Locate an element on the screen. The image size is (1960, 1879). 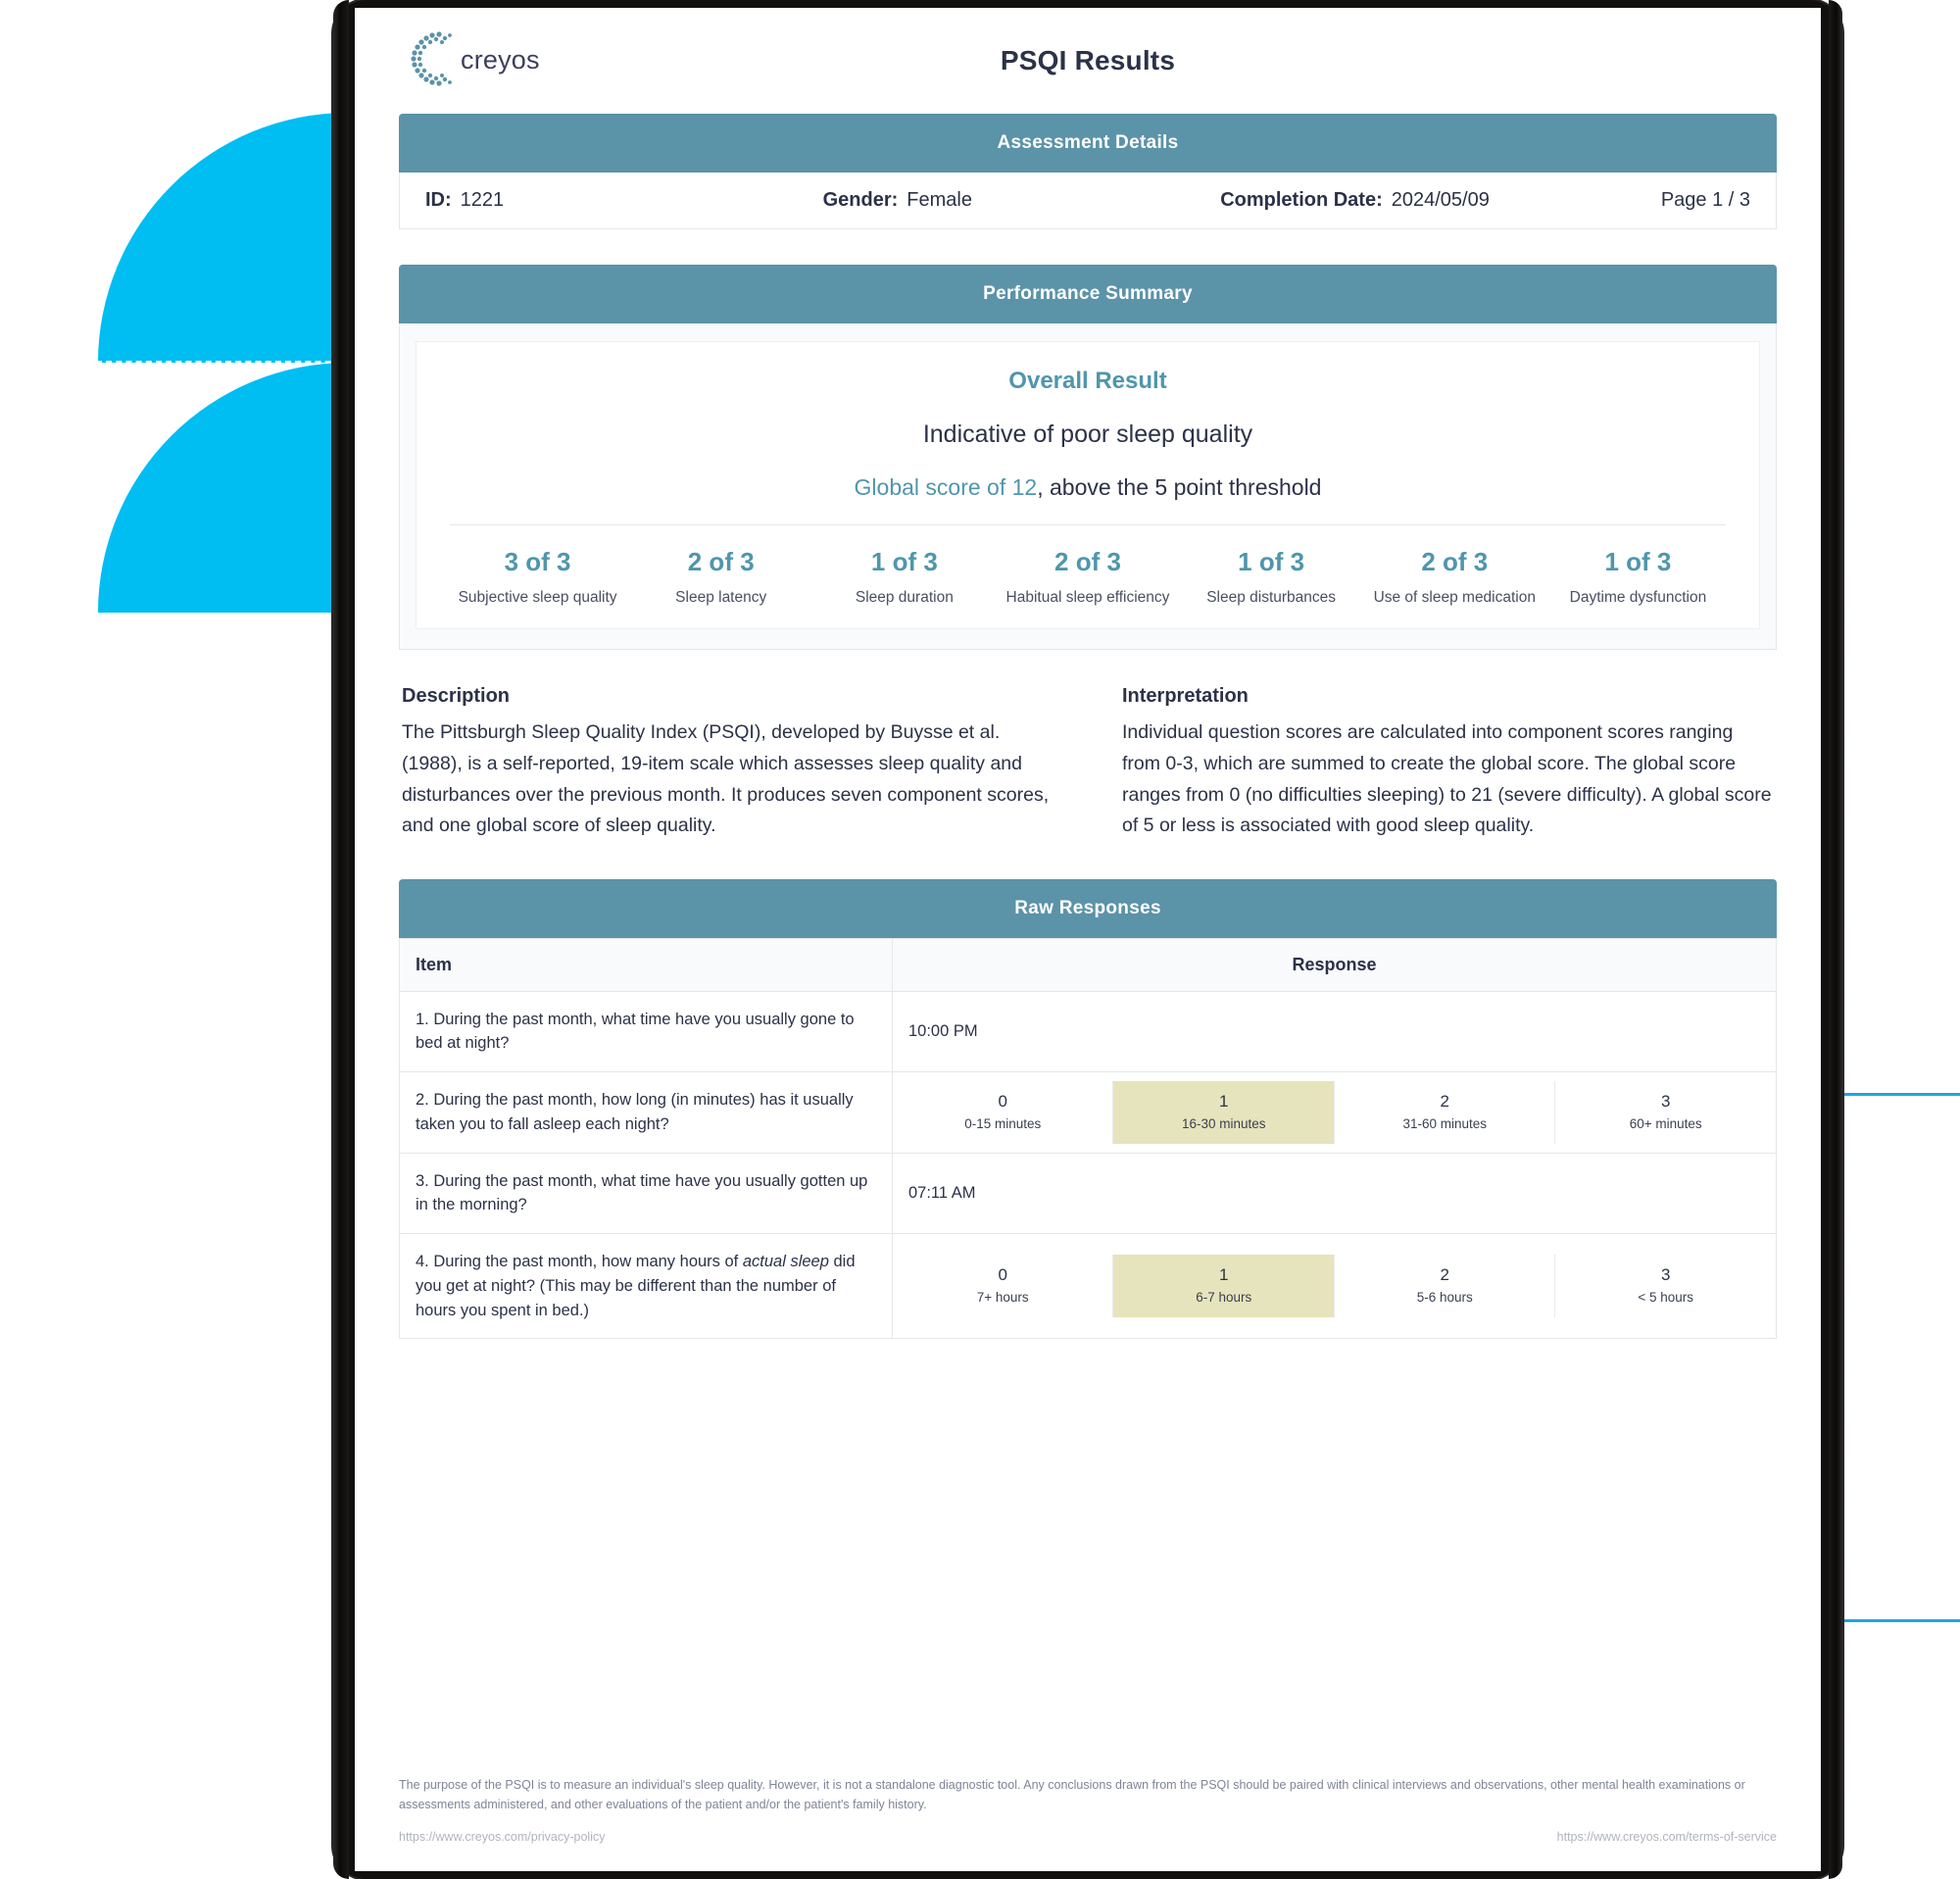
component-score-4: 2 of 3 Habitual sleep efficiency is located at coordinates (1087, 577).